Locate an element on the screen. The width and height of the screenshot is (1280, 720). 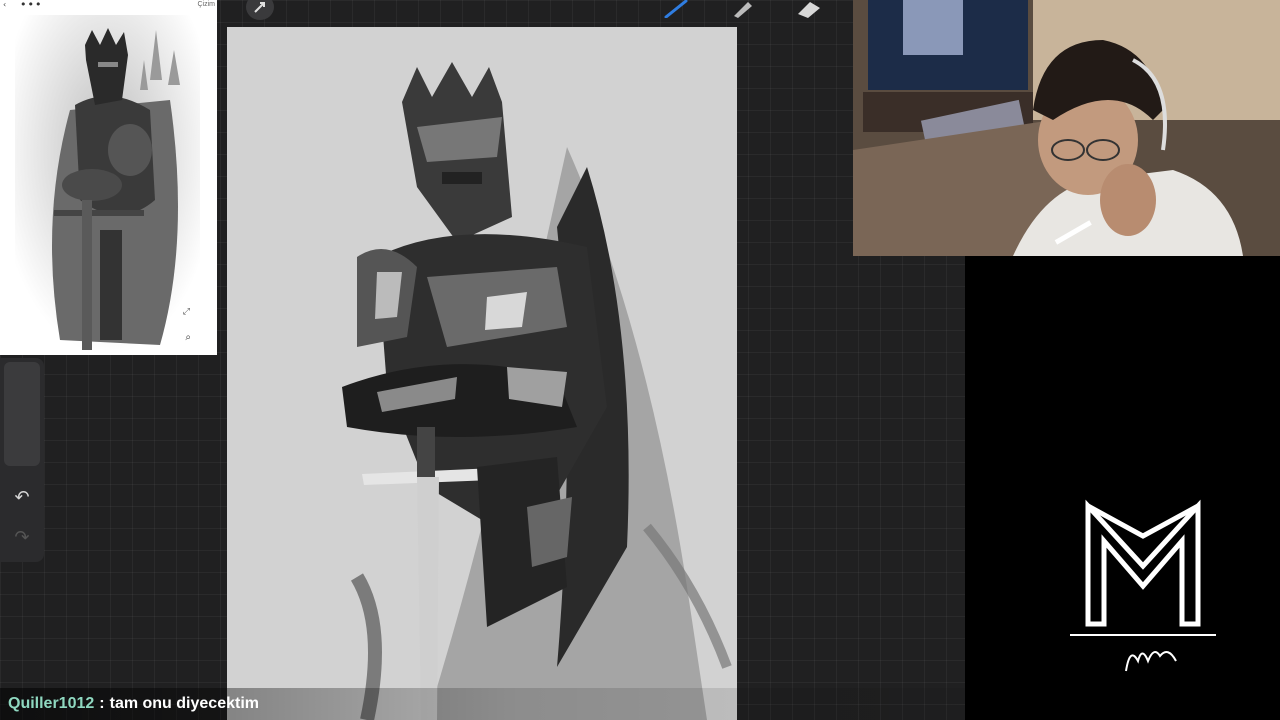
channel-logo is located at coordinates (1143, 585).